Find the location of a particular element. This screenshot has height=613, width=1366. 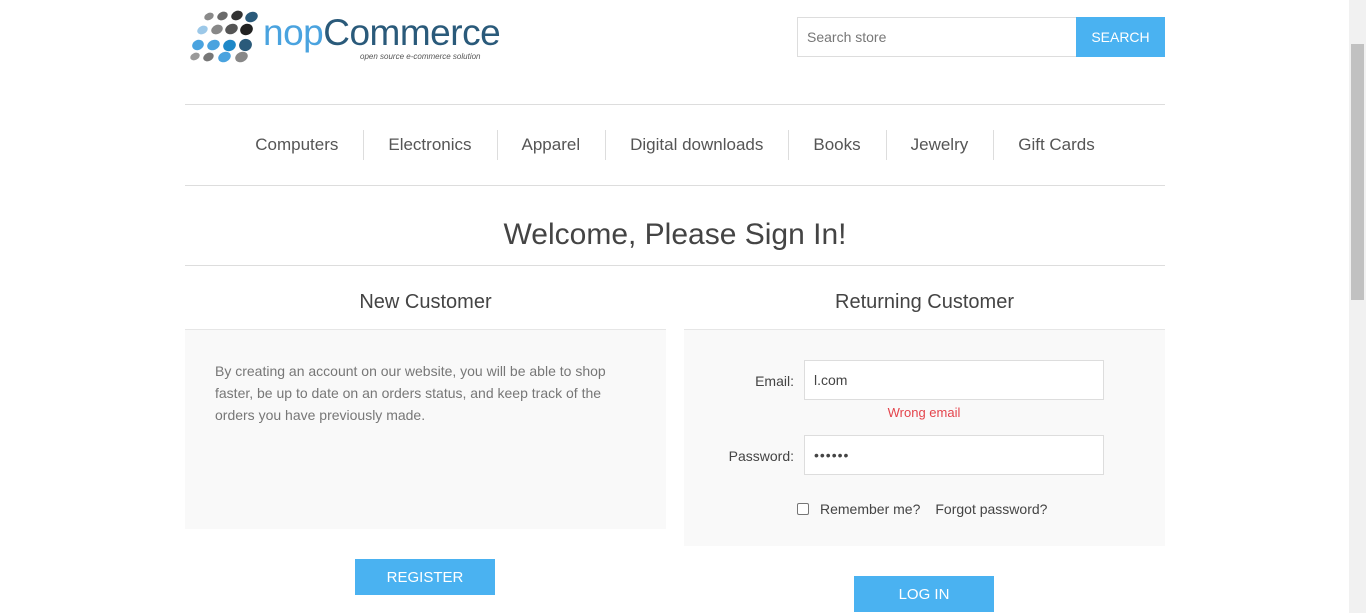

menu-item-apparel: Apparel is located at coordinates (551, 145).